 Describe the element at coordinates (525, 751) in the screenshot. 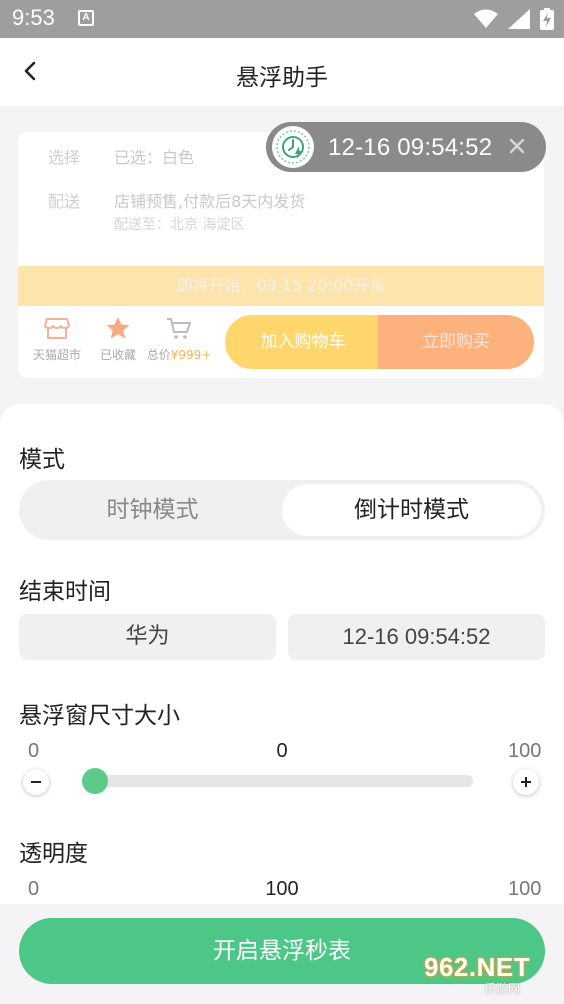

I see `size-max-label: 100` at that location.